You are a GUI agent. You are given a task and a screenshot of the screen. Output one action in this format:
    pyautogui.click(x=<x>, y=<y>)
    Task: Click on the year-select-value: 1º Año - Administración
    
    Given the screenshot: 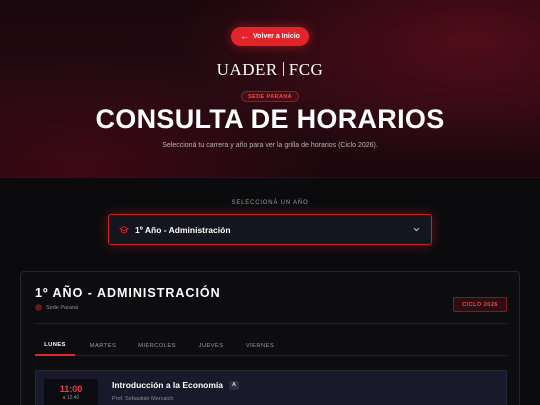 What is the action you would take?
    pyautogui.click(x=183, y=229)
    